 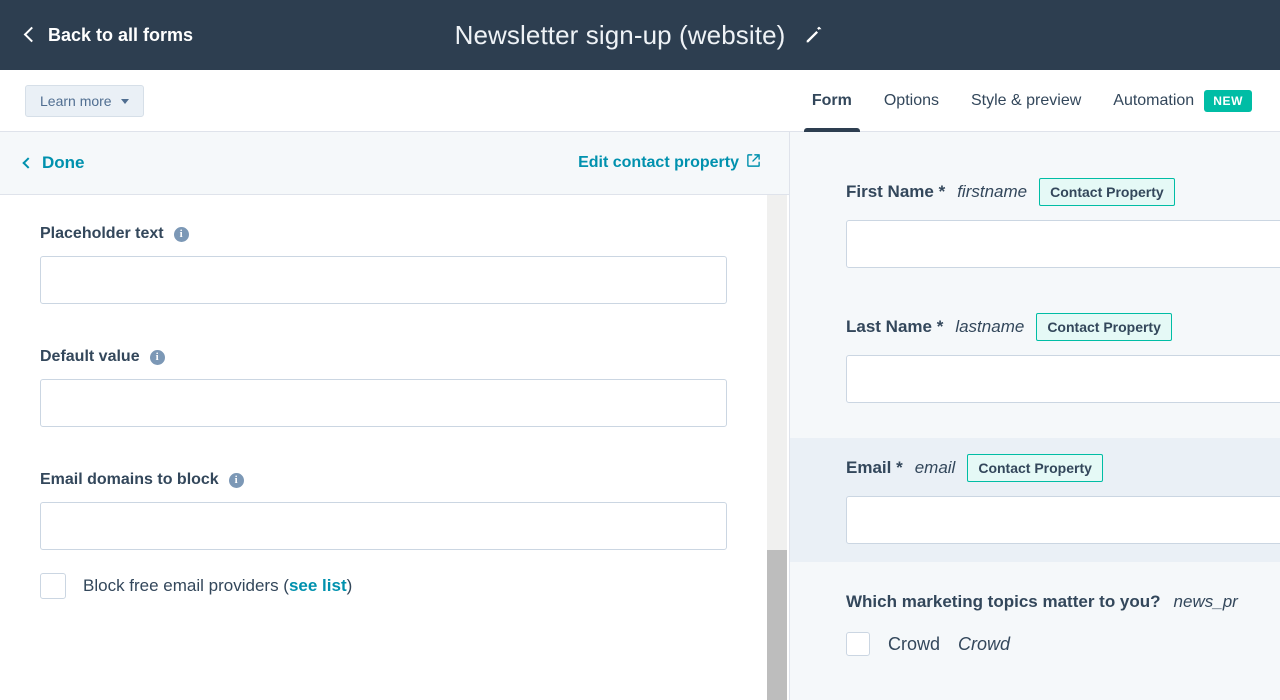 I want to click on preview-option-crowd-label: Crowd, so click(x=914, y=643).